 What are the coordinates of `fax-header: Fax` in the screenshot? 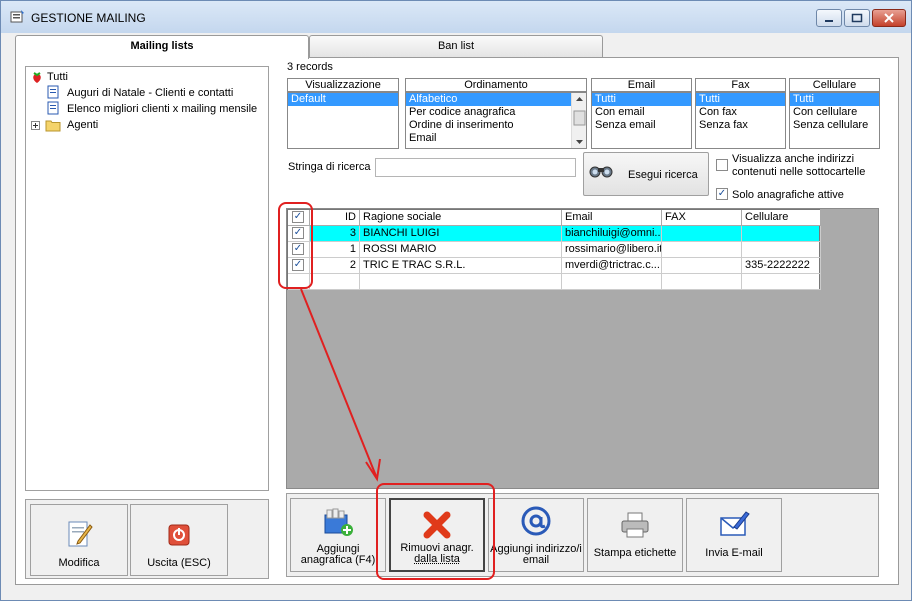 It's located at (740, 85).